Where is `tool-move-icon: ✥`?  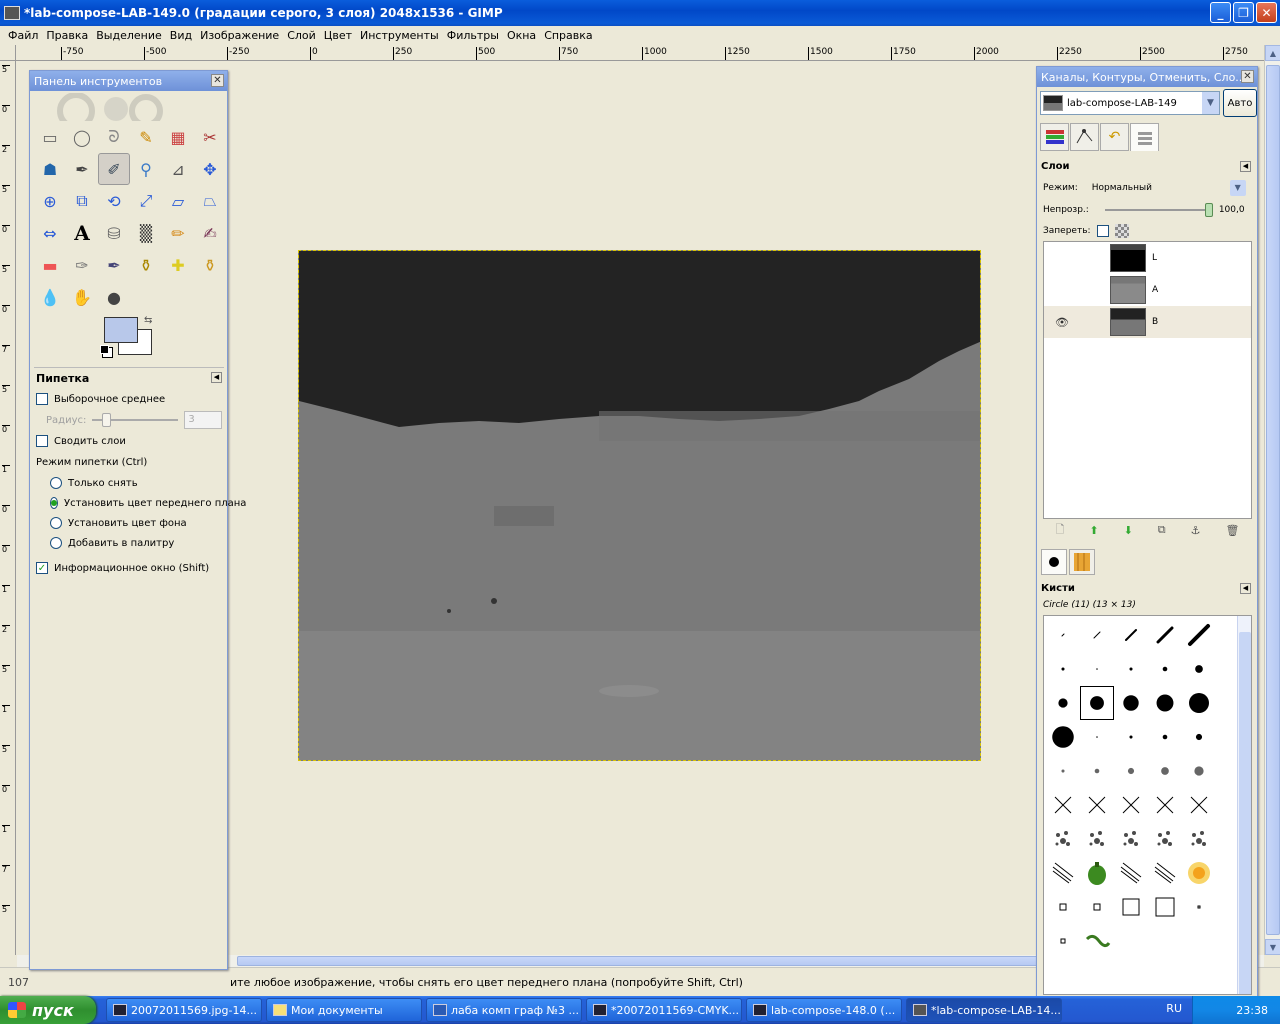 tool-move-icon: ✥ is located at coordinates (210, 169).